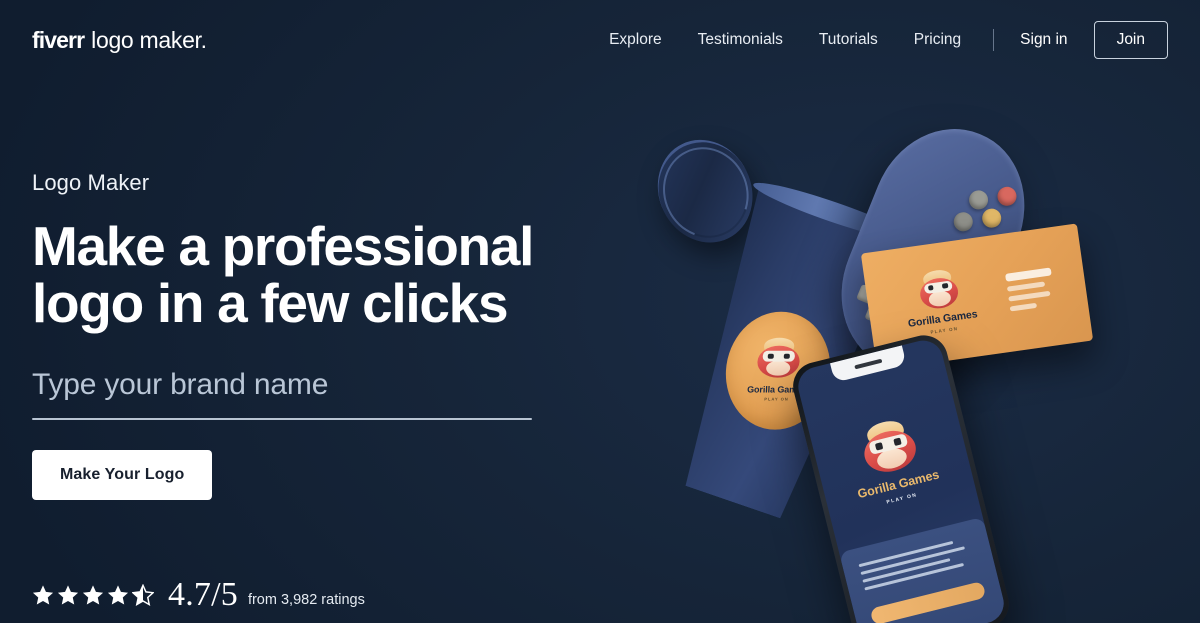 The height and width of the screenshot is (623, 1200). I want to click on make-your-logo-button: Make Your Logo, so click(122, 475).